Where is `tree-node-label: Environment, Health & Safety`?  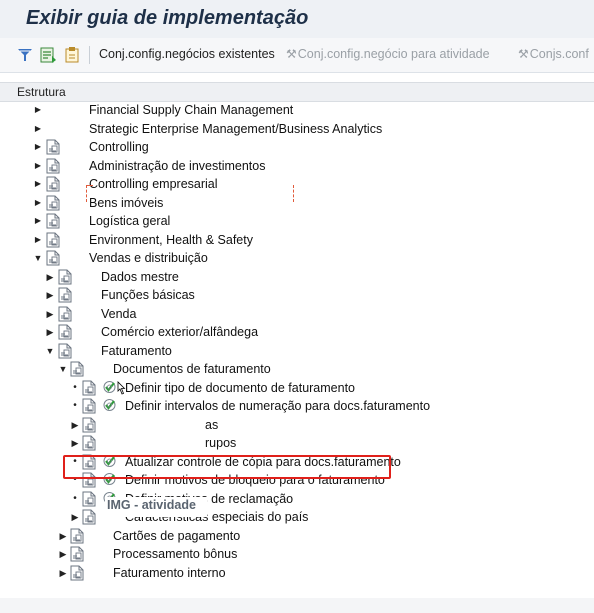 tree-node-label: Environment, Health & Safety is located at coordinates (171, 239).